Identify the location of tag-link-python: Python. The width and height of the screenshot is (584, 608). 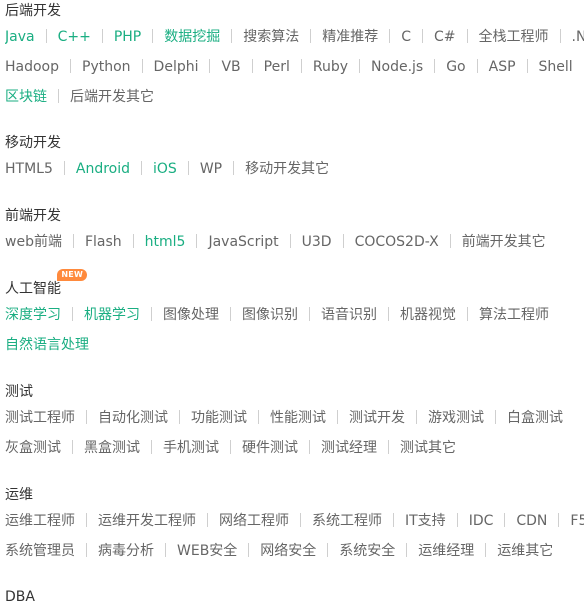
(106, 67).